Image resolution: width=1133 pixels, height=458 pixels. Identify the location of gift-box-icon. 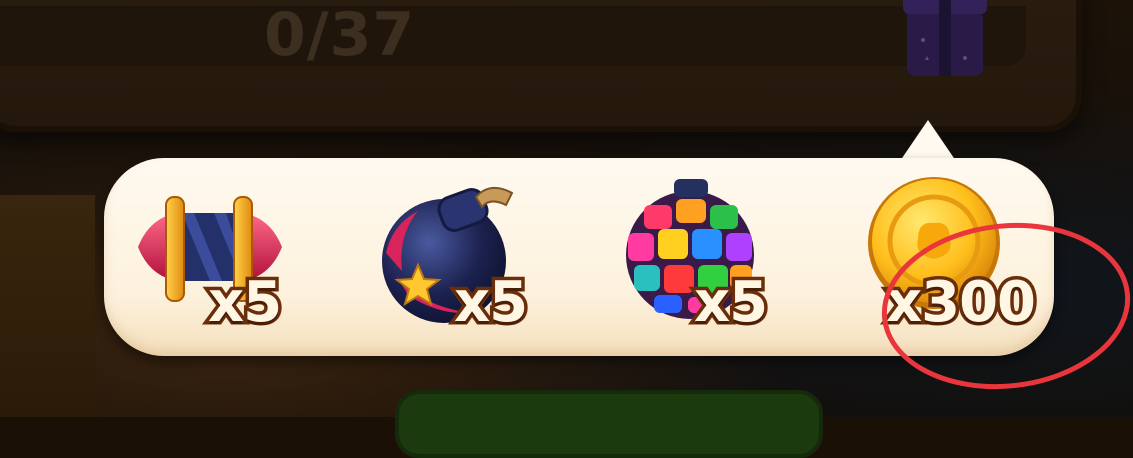
(945, 40).